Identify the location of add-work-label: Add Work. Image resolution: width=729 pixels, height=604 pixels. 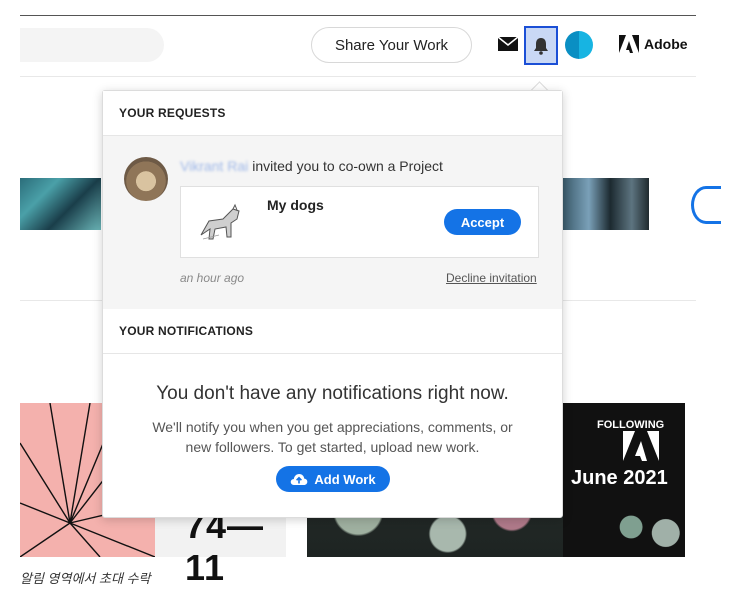
(345, 479).